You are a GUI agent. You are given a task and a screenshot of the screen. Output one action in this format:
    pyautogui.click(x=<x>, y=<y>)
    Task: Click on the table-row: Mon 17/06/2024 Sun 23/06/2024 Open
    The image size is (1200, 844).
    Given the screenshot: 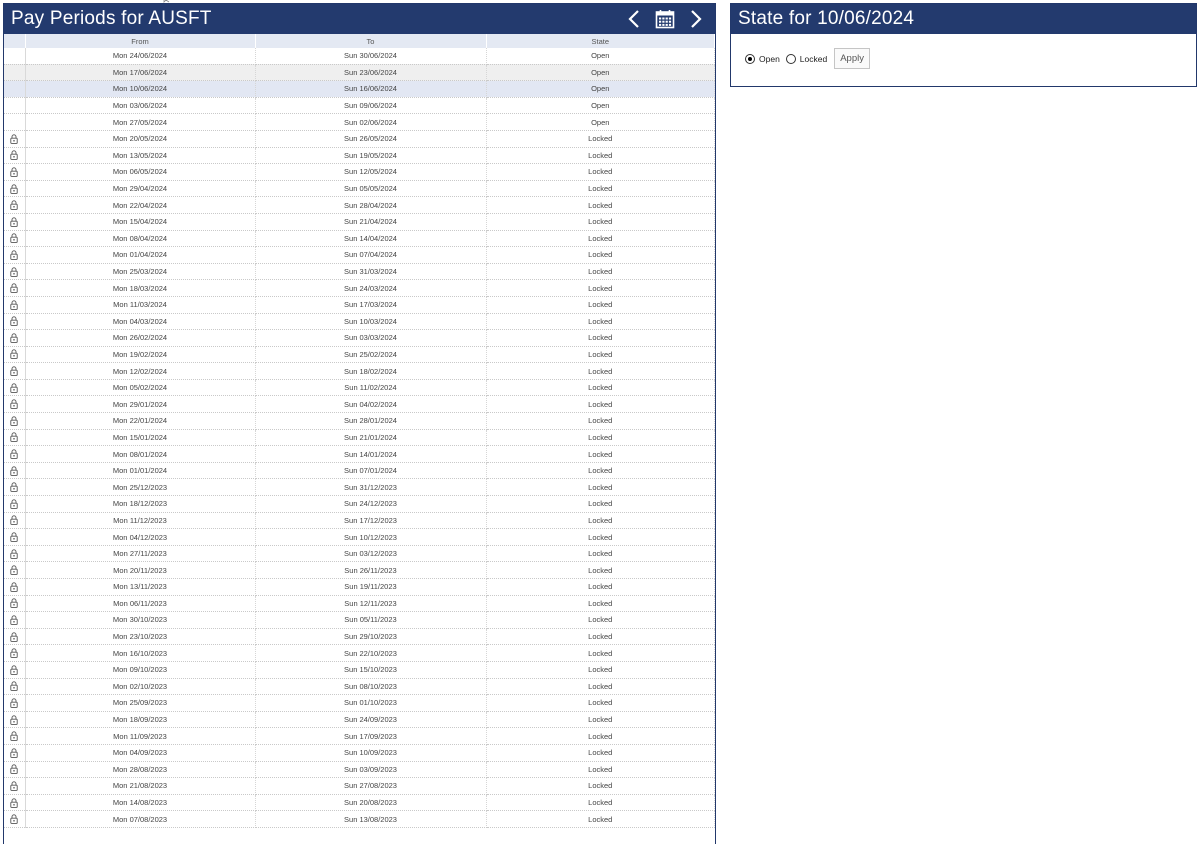 What is the action you would take?
    pyautogui.click(x=359, y=73)
    